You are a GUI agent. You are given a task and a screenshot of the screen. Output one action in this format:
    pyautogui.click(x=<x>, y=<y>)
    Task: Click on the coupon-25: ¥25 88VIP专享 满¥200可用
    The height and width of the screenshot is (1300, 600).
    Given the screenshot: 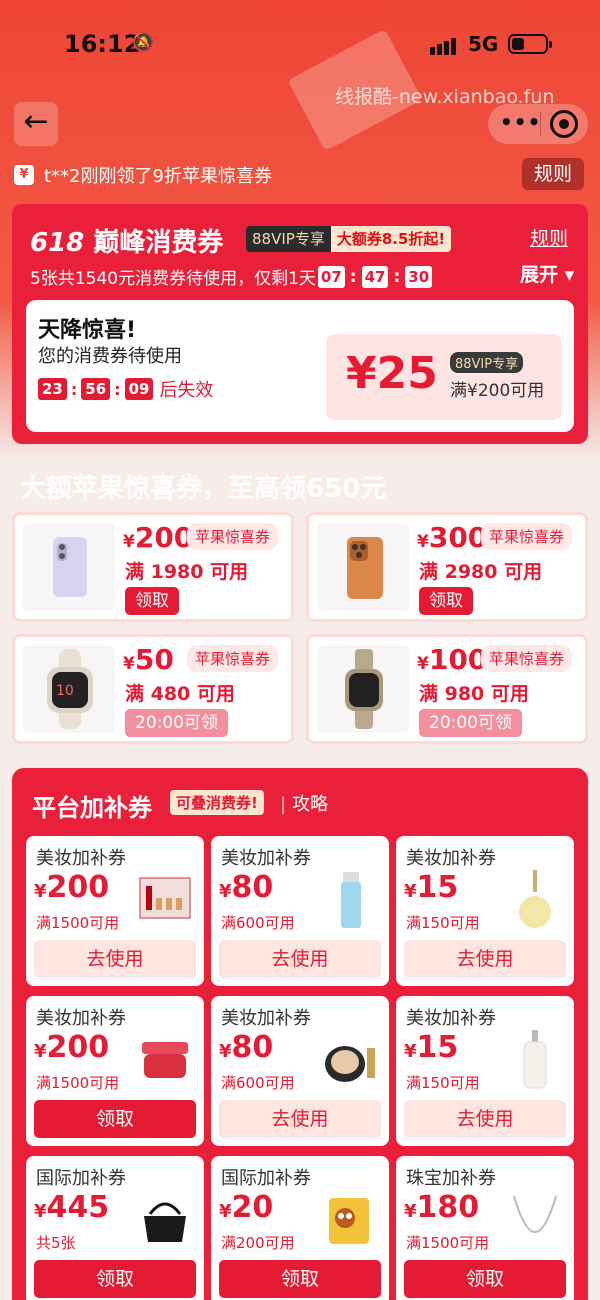 What is the action you would take?
    pyautogui.click(x=444, y=377)
    